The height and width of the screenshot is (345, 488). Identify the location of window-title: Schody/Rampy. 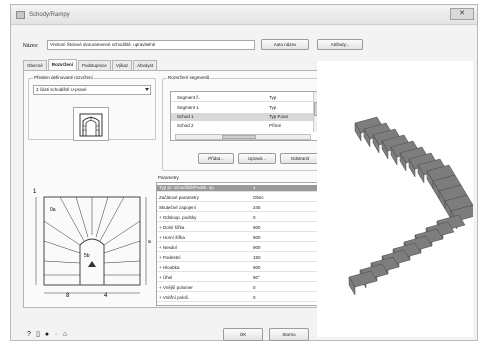
(49, 15).